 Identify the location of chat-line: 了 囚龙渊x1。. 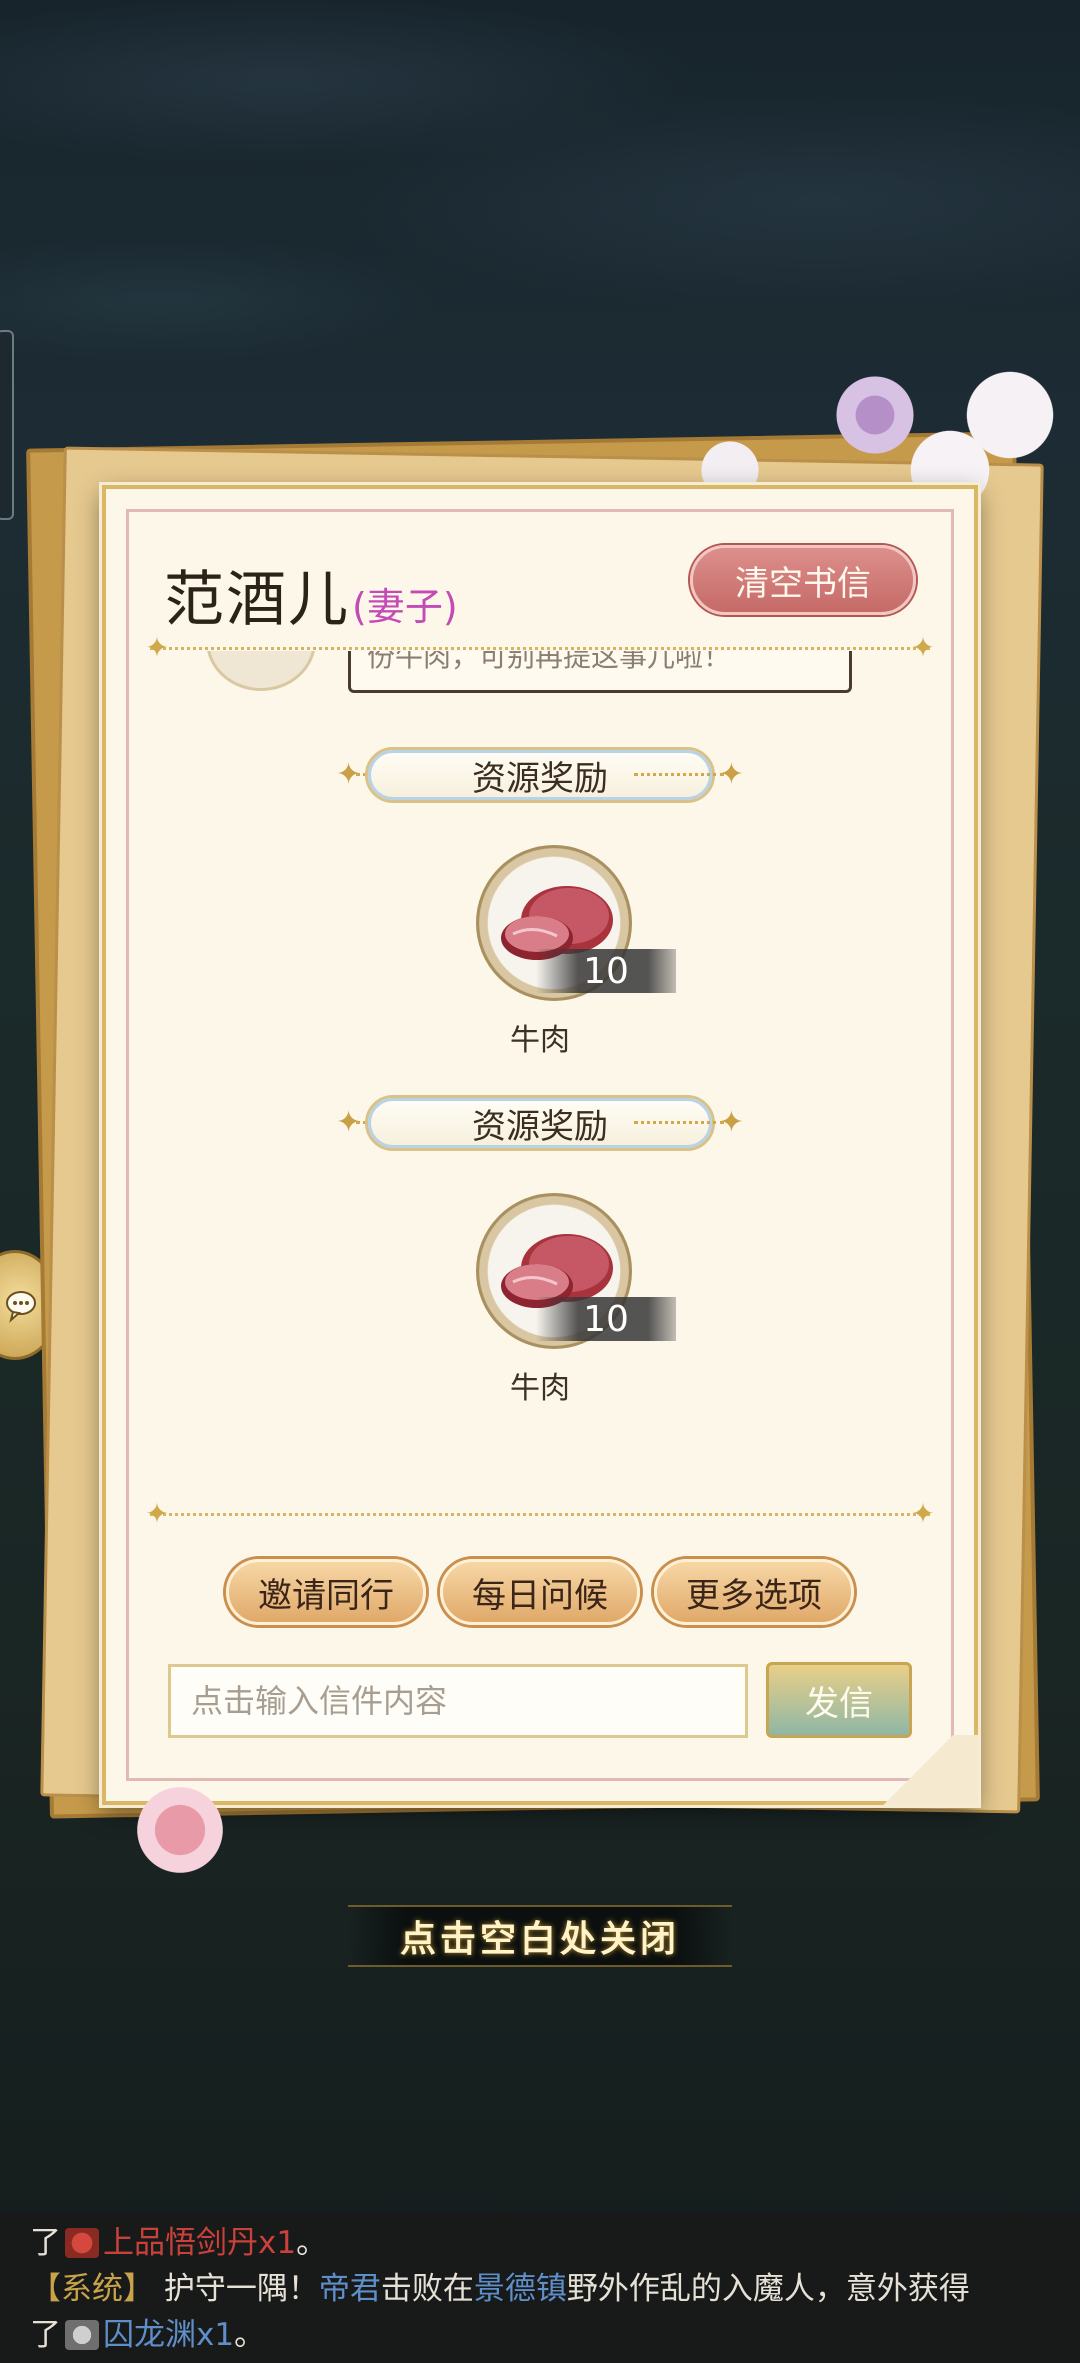
(542, 2335).